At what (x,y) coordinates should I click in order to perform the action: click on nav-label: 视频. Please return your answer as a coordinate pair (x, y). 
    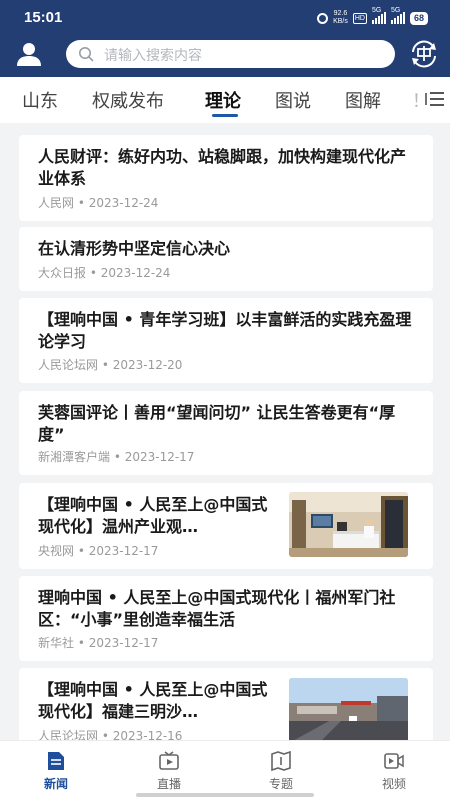
    Looking at the image, I should click on (393, 784).